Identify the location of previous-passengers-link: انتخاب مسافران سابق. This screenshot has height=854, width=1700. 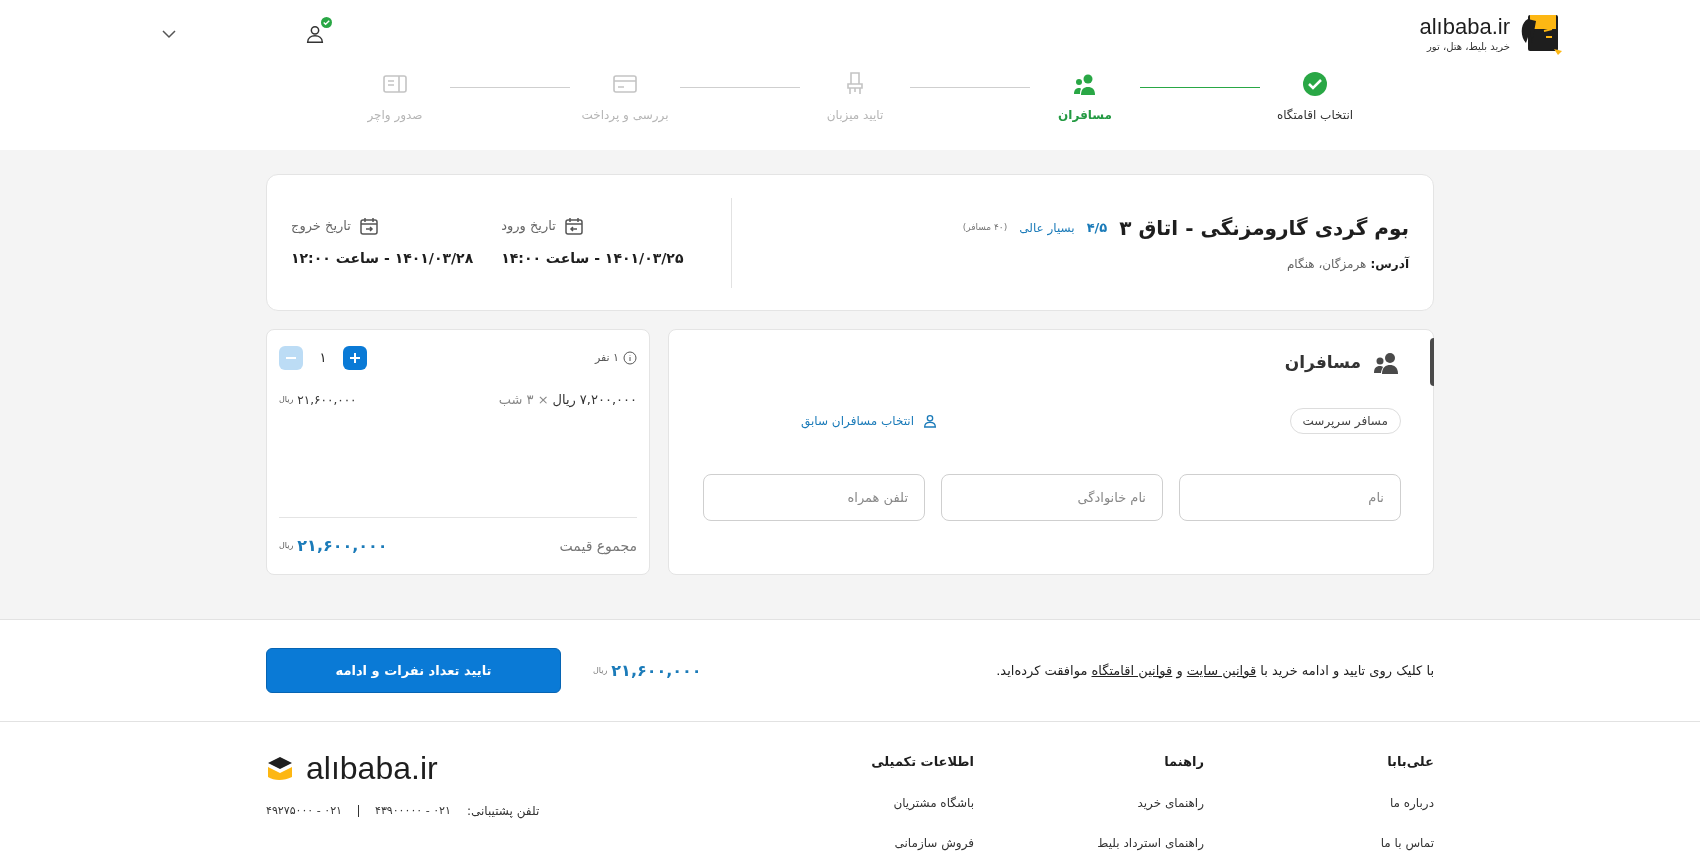
(869, 420).